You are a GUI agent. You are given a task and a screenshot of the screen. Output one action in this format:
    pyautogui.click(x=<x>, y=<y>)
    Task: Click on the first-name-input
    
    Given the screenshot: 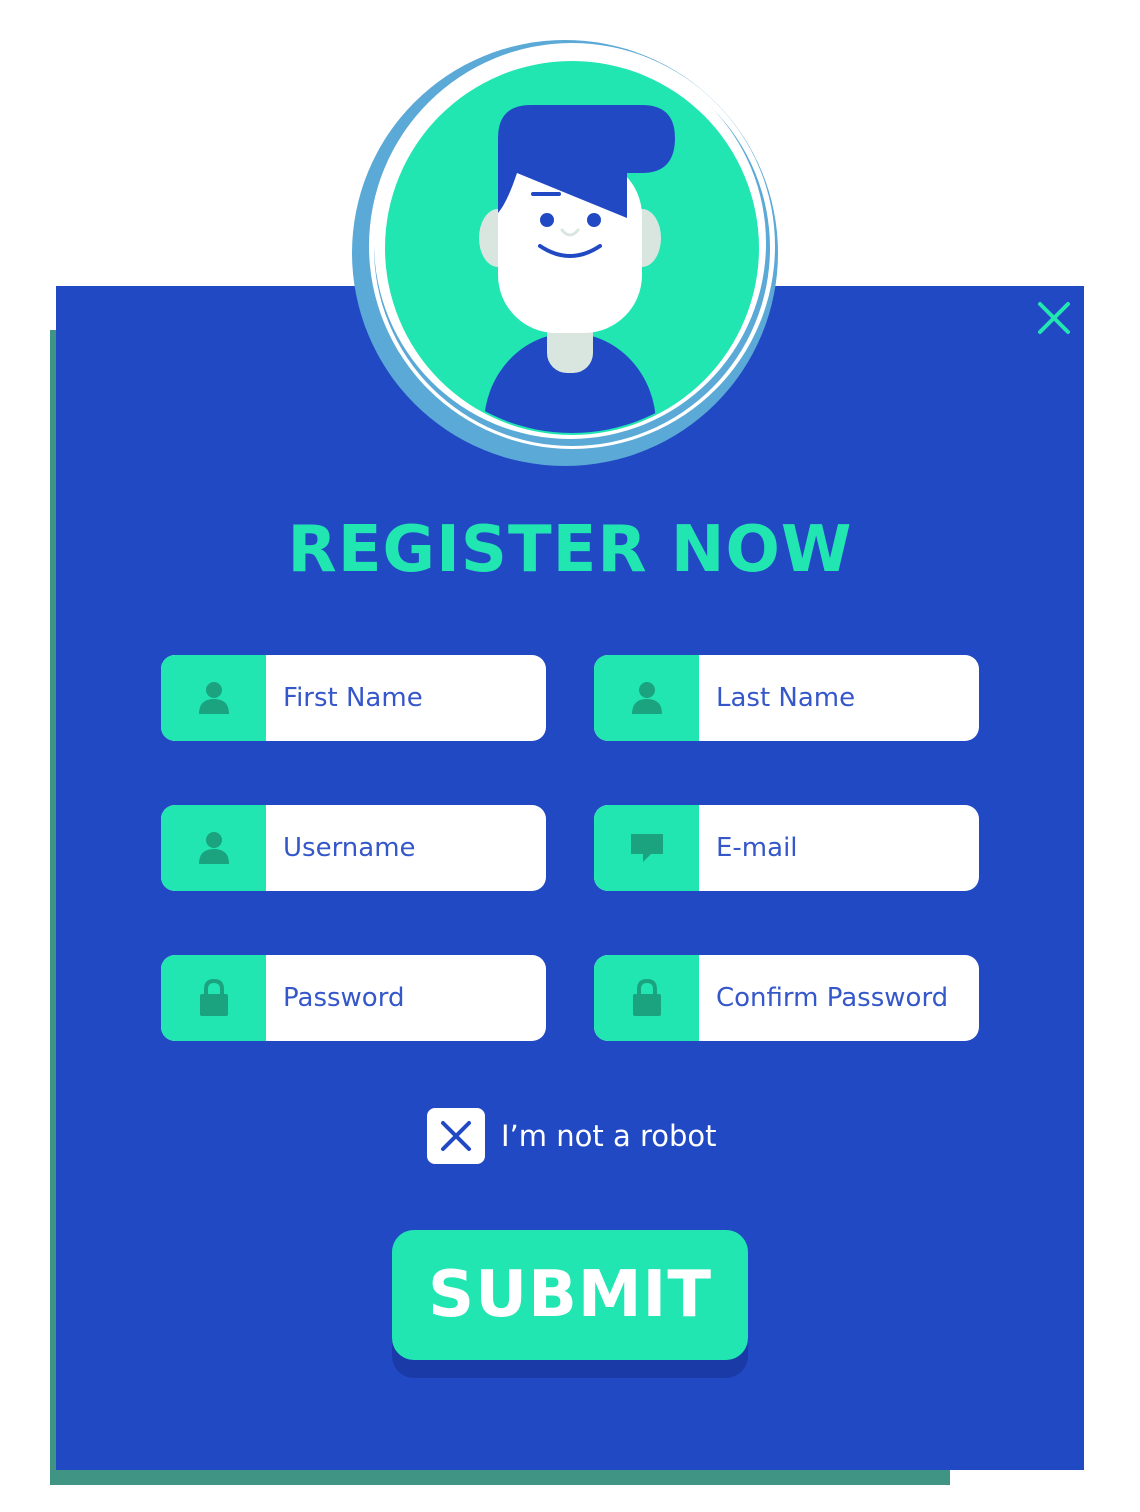 What is the action you would take?
    pyautogui.click(x=404, y=698)
    